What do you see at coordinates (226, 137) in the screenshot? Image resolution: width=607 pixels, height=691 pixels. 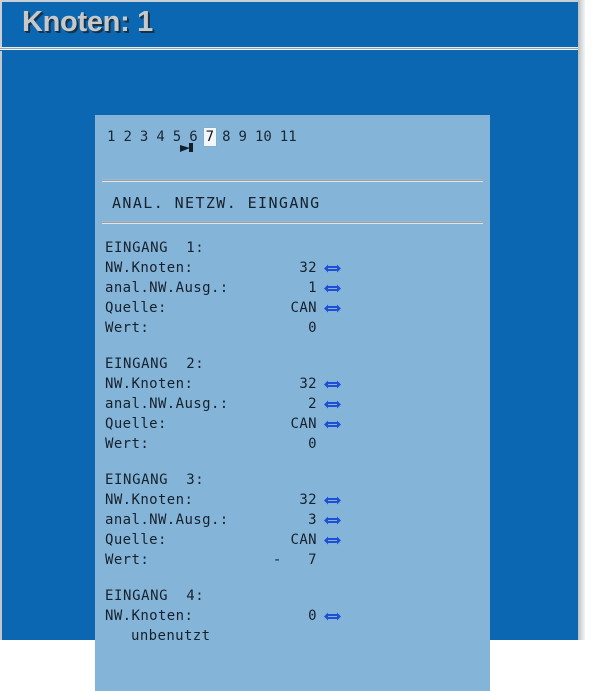 I see `page-number-8: 8` at bounding box center [226, 137].